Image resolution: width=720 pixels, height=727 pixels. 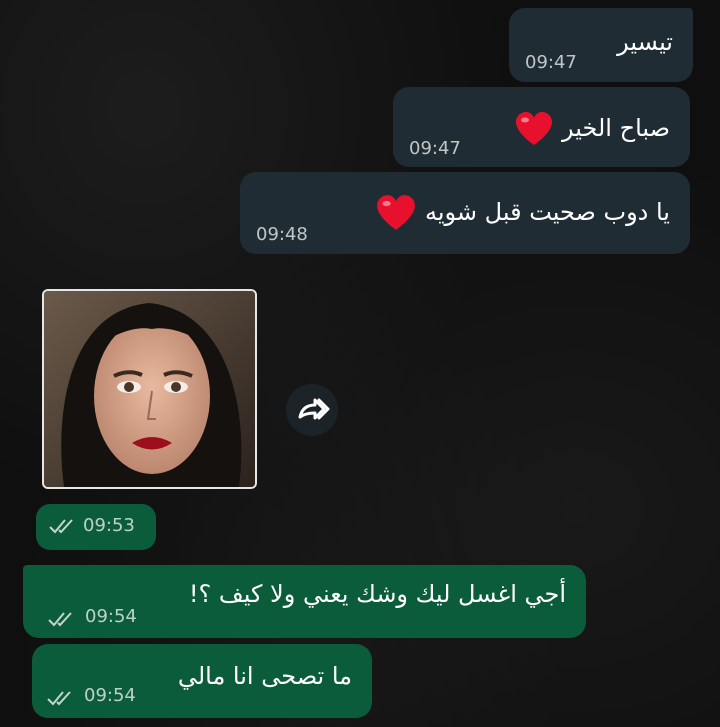 I want to click on outgoing-message: ما تصحى انا مالي 09:54, so click(x=202, y=681).